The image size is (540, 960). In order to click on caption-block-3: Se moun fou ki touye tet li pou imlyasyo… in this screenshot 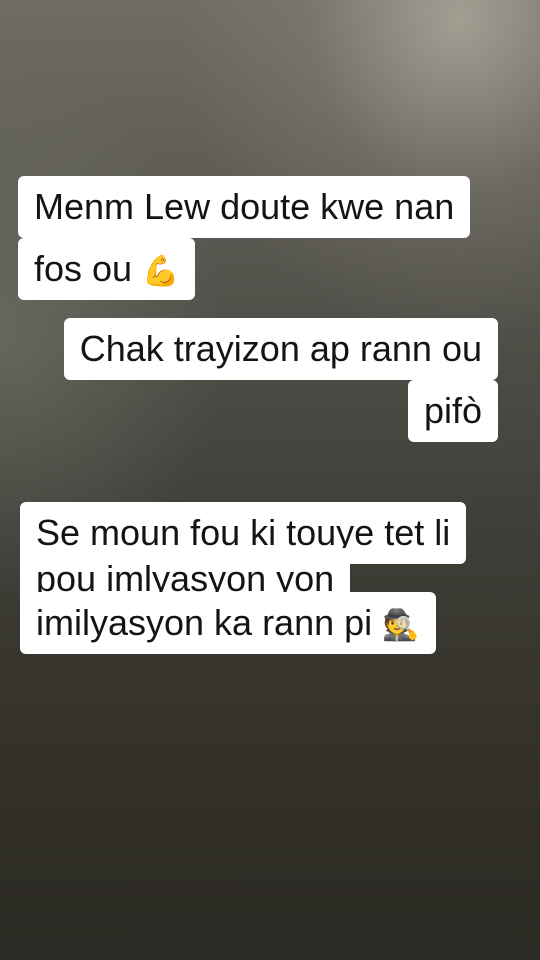, I will do `click(270, 578)`.